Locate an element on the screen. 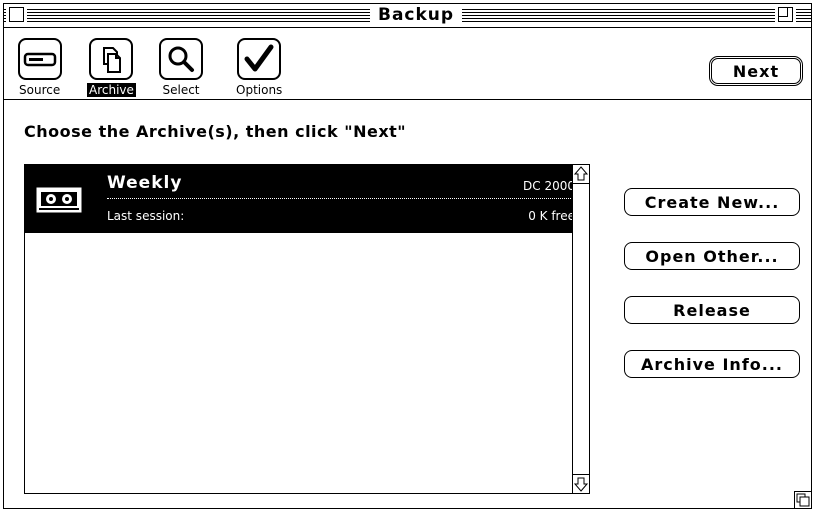 The height and width of the screenshot is (512, 816). magnifier-icon is located at coordinates (181, 59).